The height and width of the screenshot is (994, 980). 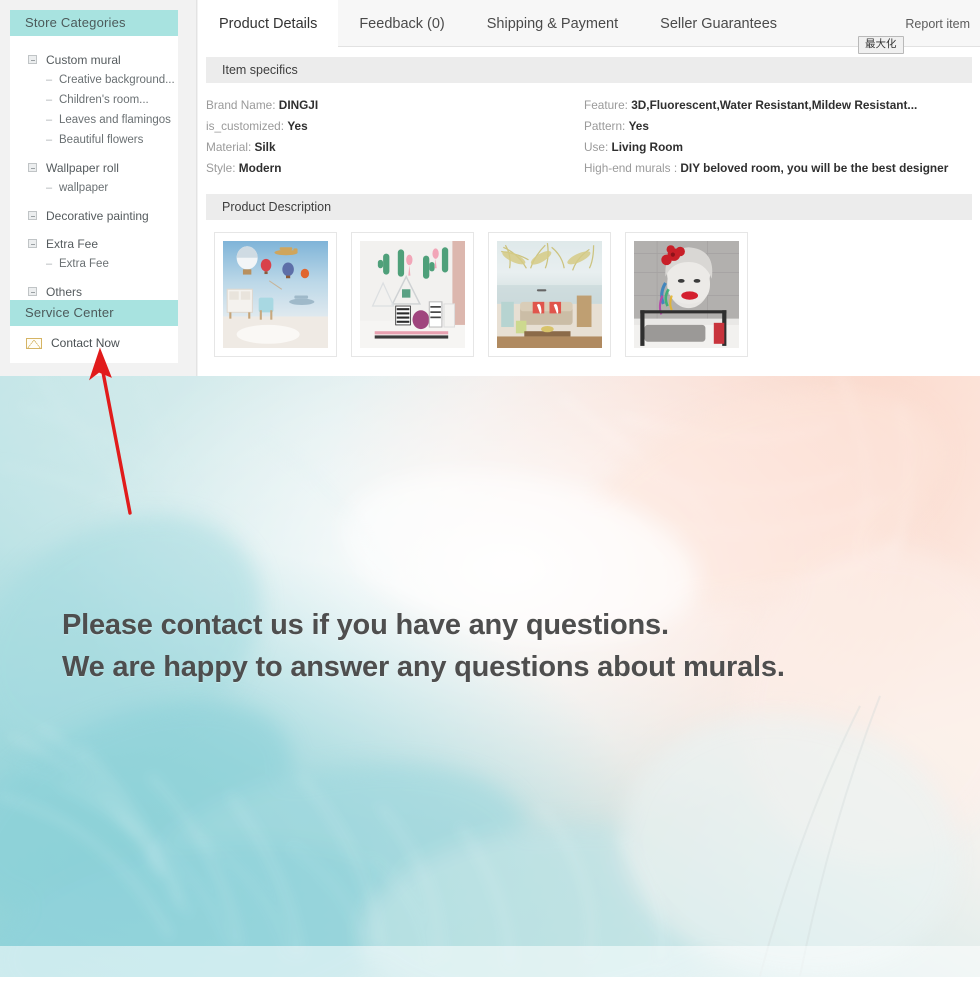 I want to click on contact-now-label: Contact Now, so click(x=85, y=343).